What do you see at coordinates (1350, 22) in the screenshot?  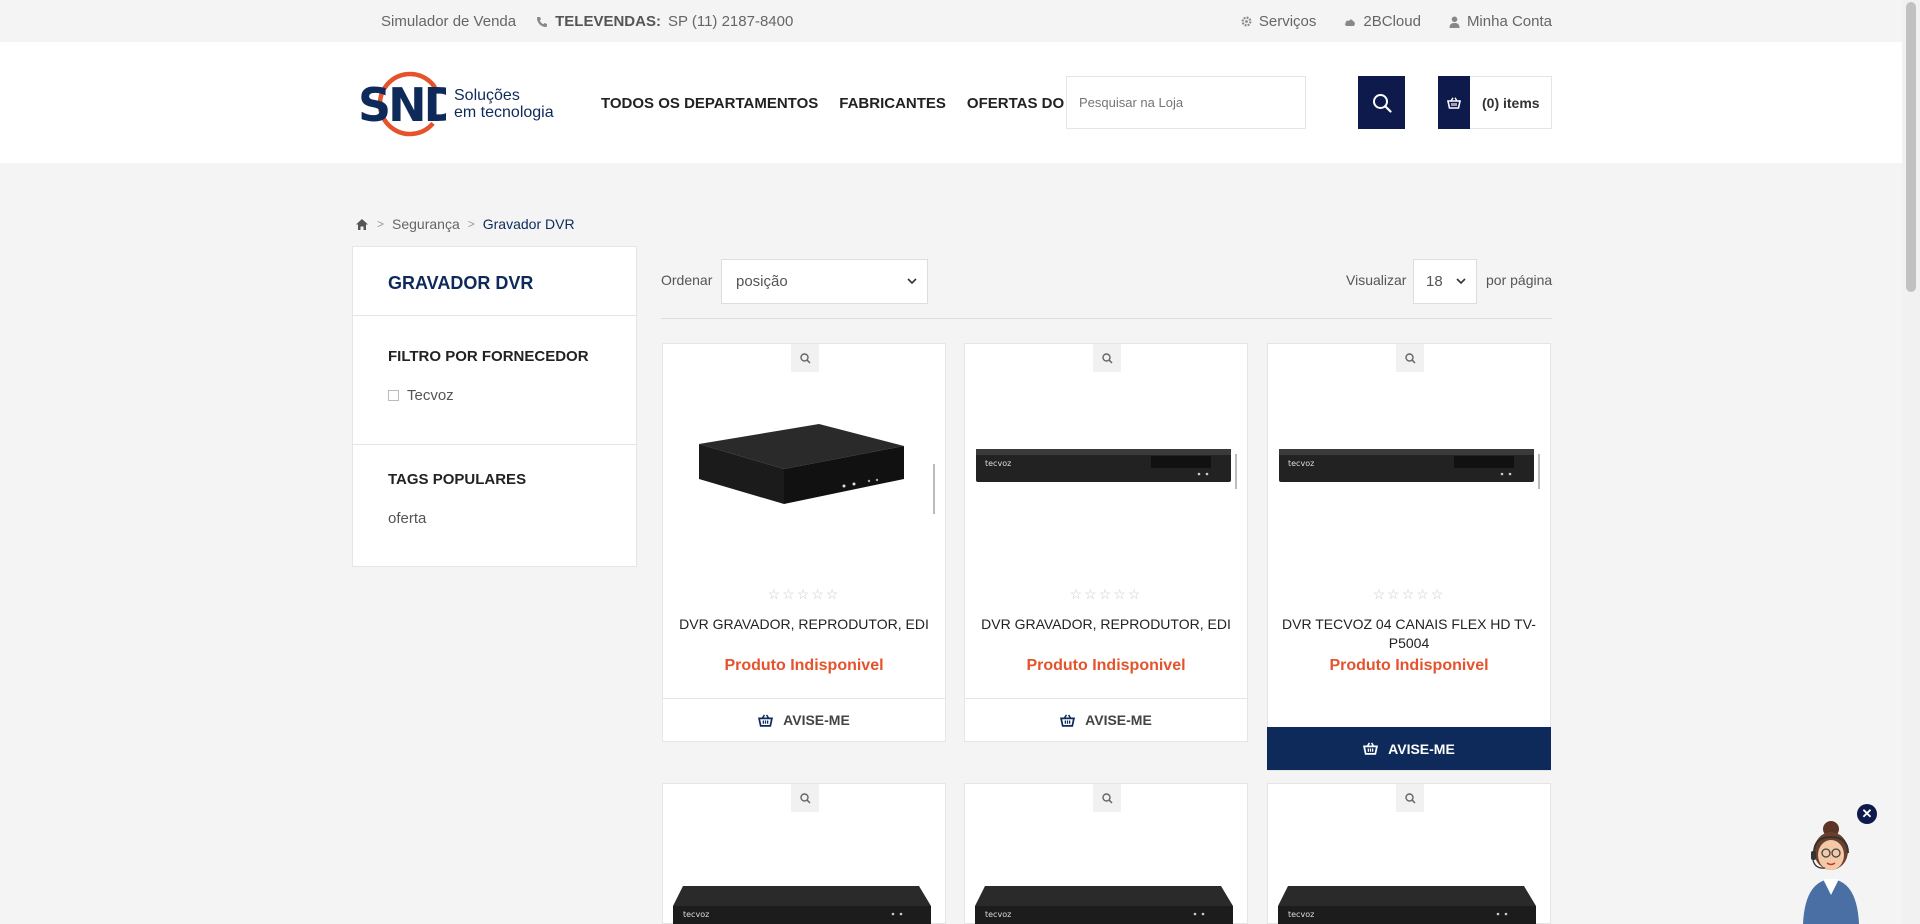 I see `cloud-icon` at bounding box center [1350, 22].